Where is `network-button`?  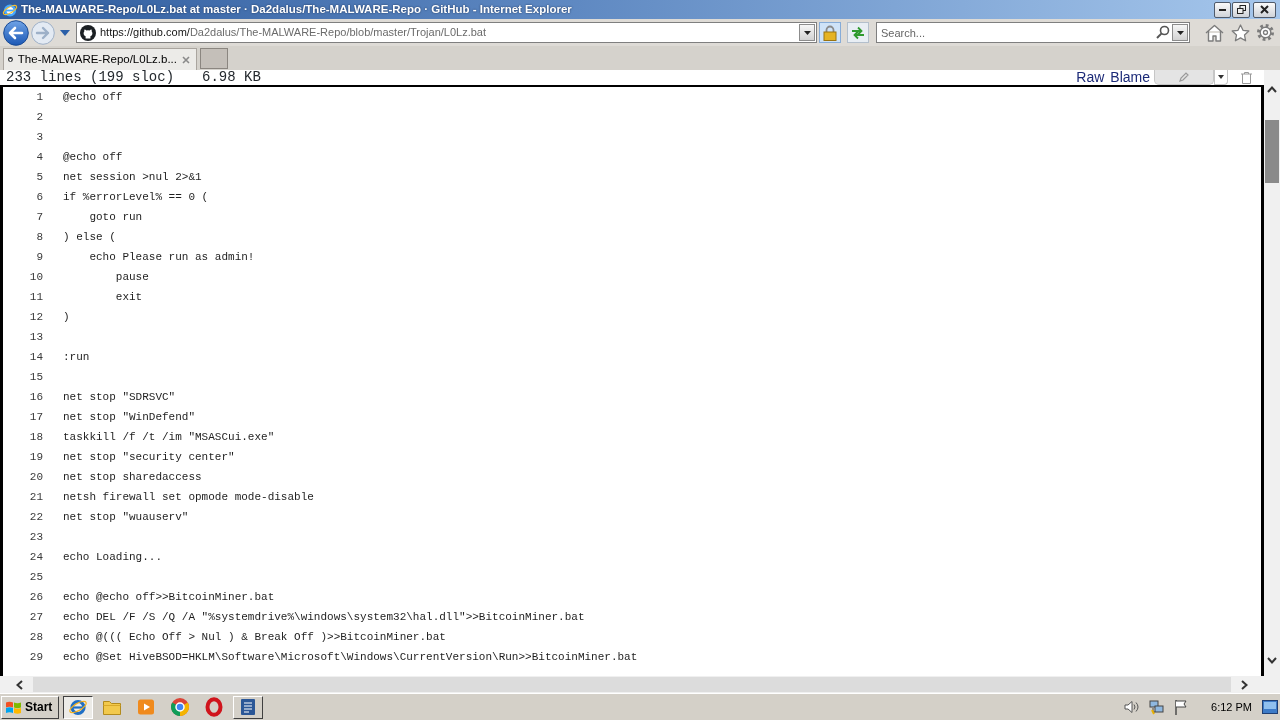 network-button is located at coordinates (1157, 707).